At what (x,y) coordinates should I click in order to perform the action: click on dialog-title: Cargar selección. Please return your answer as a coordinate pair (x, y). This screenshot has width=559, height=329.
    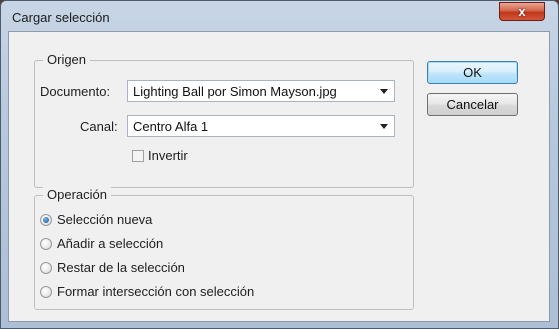
    Looking at the image, I should click on (61, 17).